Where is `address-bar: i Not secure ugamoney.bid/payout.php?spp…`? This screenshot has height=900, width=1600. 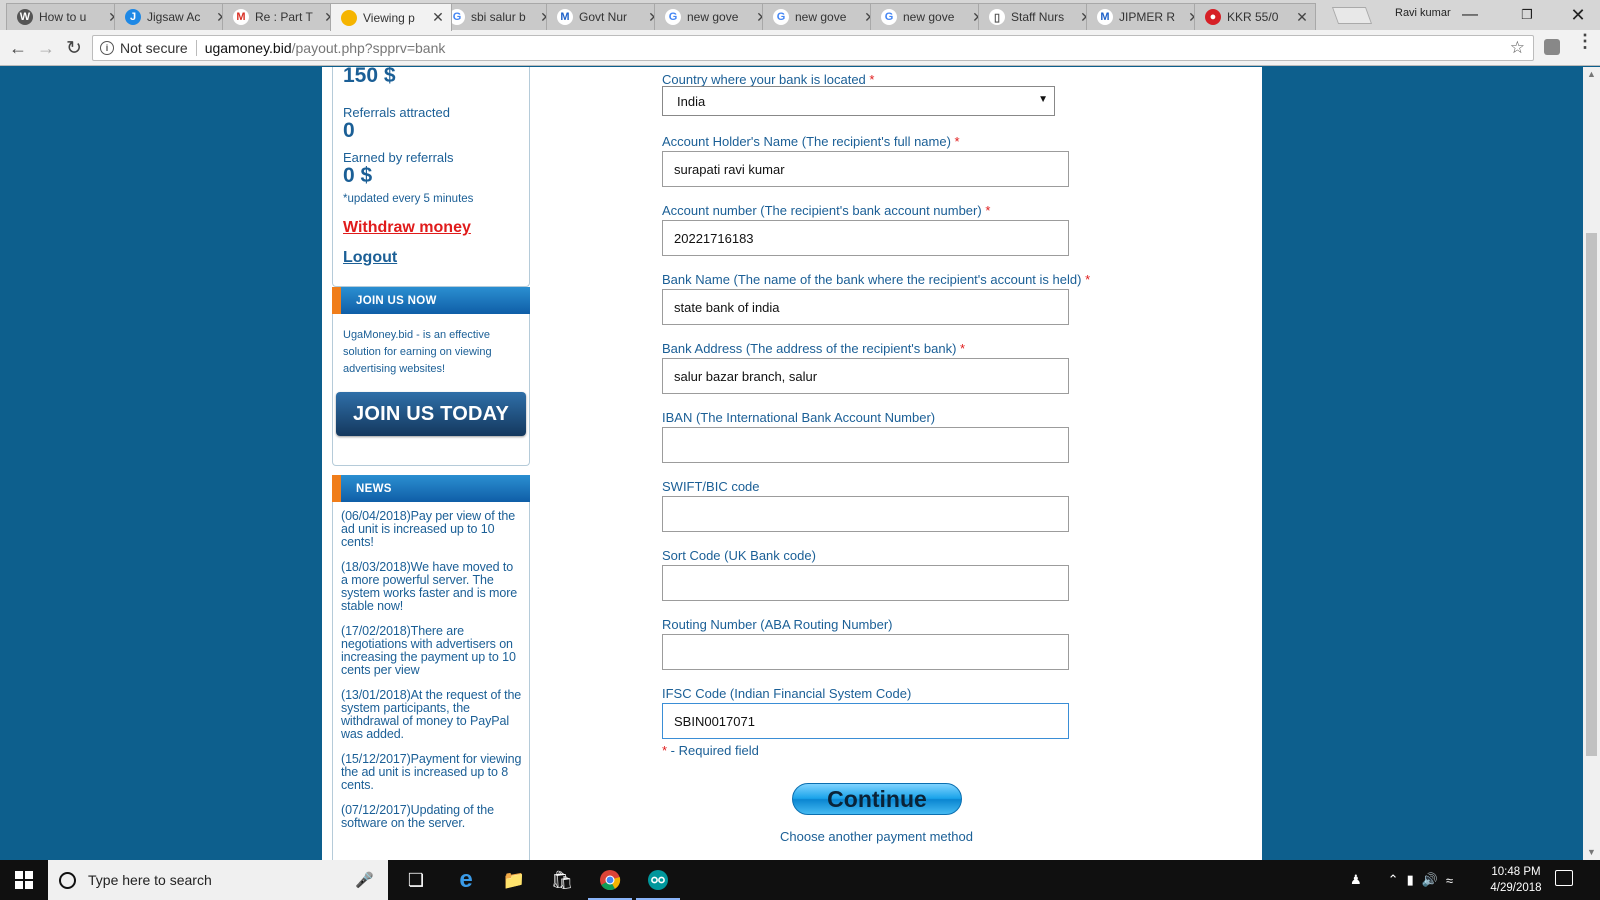
address-bar: i Not secure ugamoney.bid/payout.php?spp… is located at coordinates (813, 48).